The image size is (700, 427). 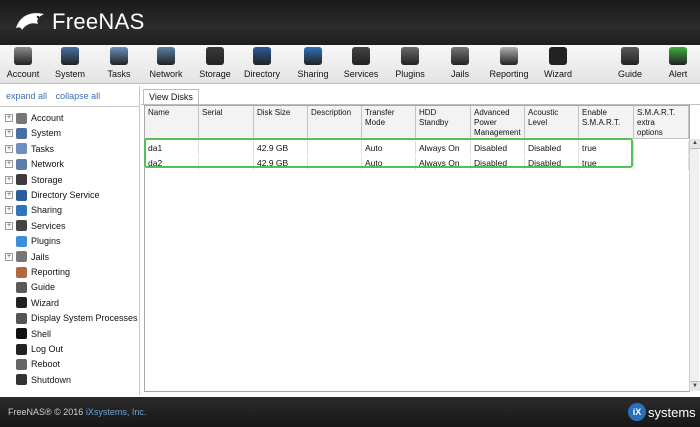 I want to click on table-cell: Disabled, so click(x=552, y=163).